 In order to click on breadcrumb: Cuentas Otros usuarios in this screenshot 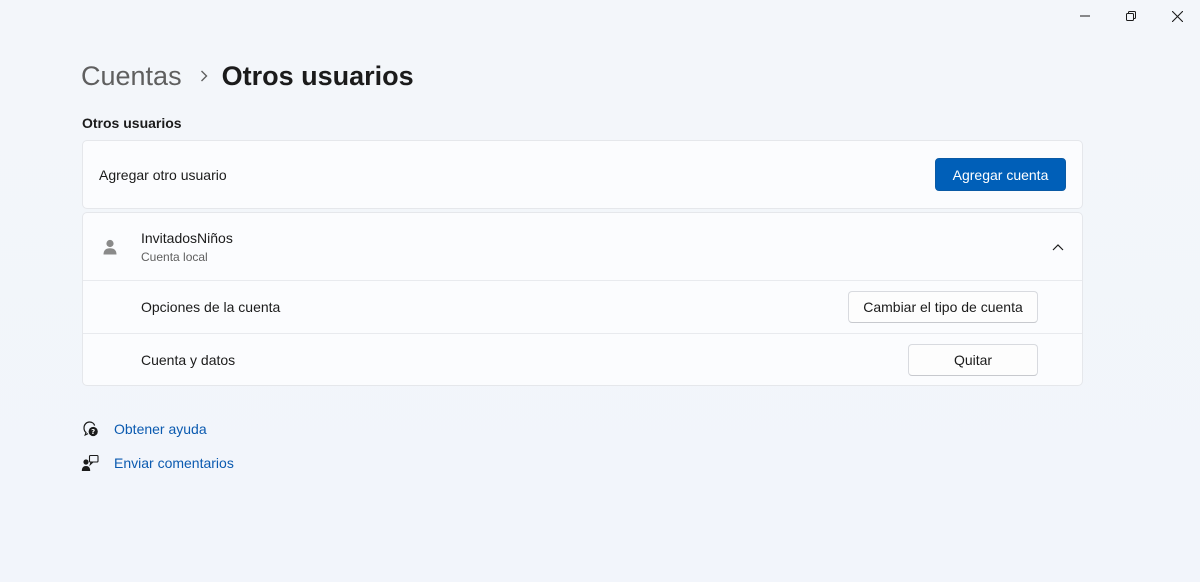, I will do `click(247, 76)`.